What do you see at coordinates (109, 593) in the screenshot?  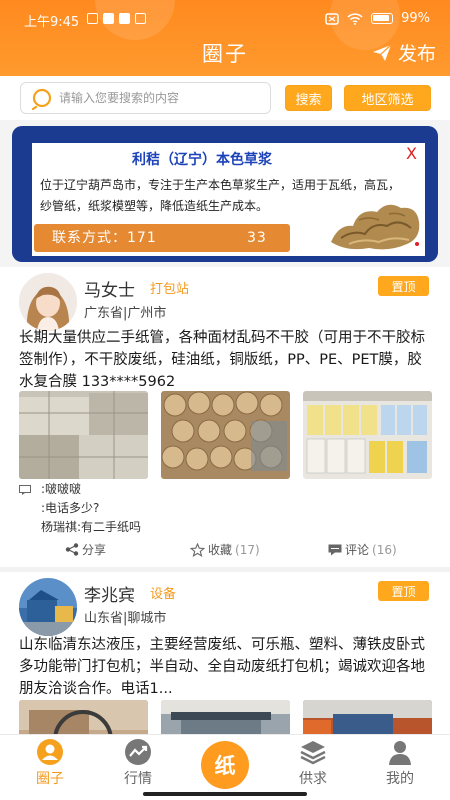 I see `post-author-name: 李兆宾` at bounding box center [109, 593].